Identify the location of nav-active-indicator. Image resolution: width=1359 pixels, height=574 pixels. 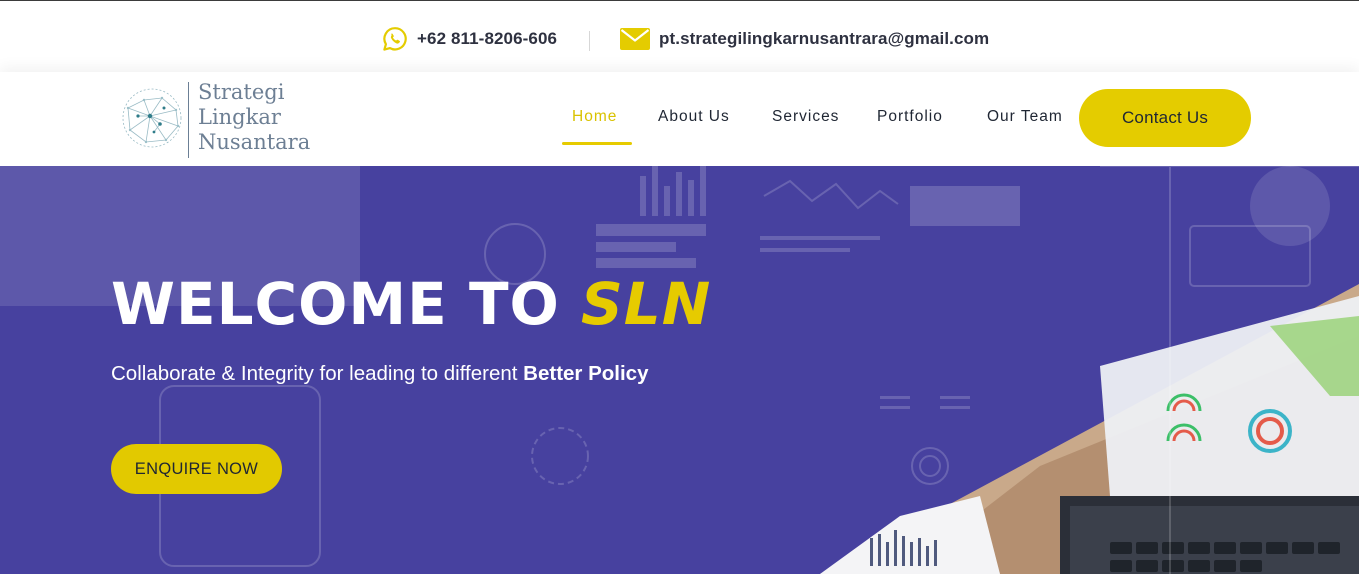
(597, 143).